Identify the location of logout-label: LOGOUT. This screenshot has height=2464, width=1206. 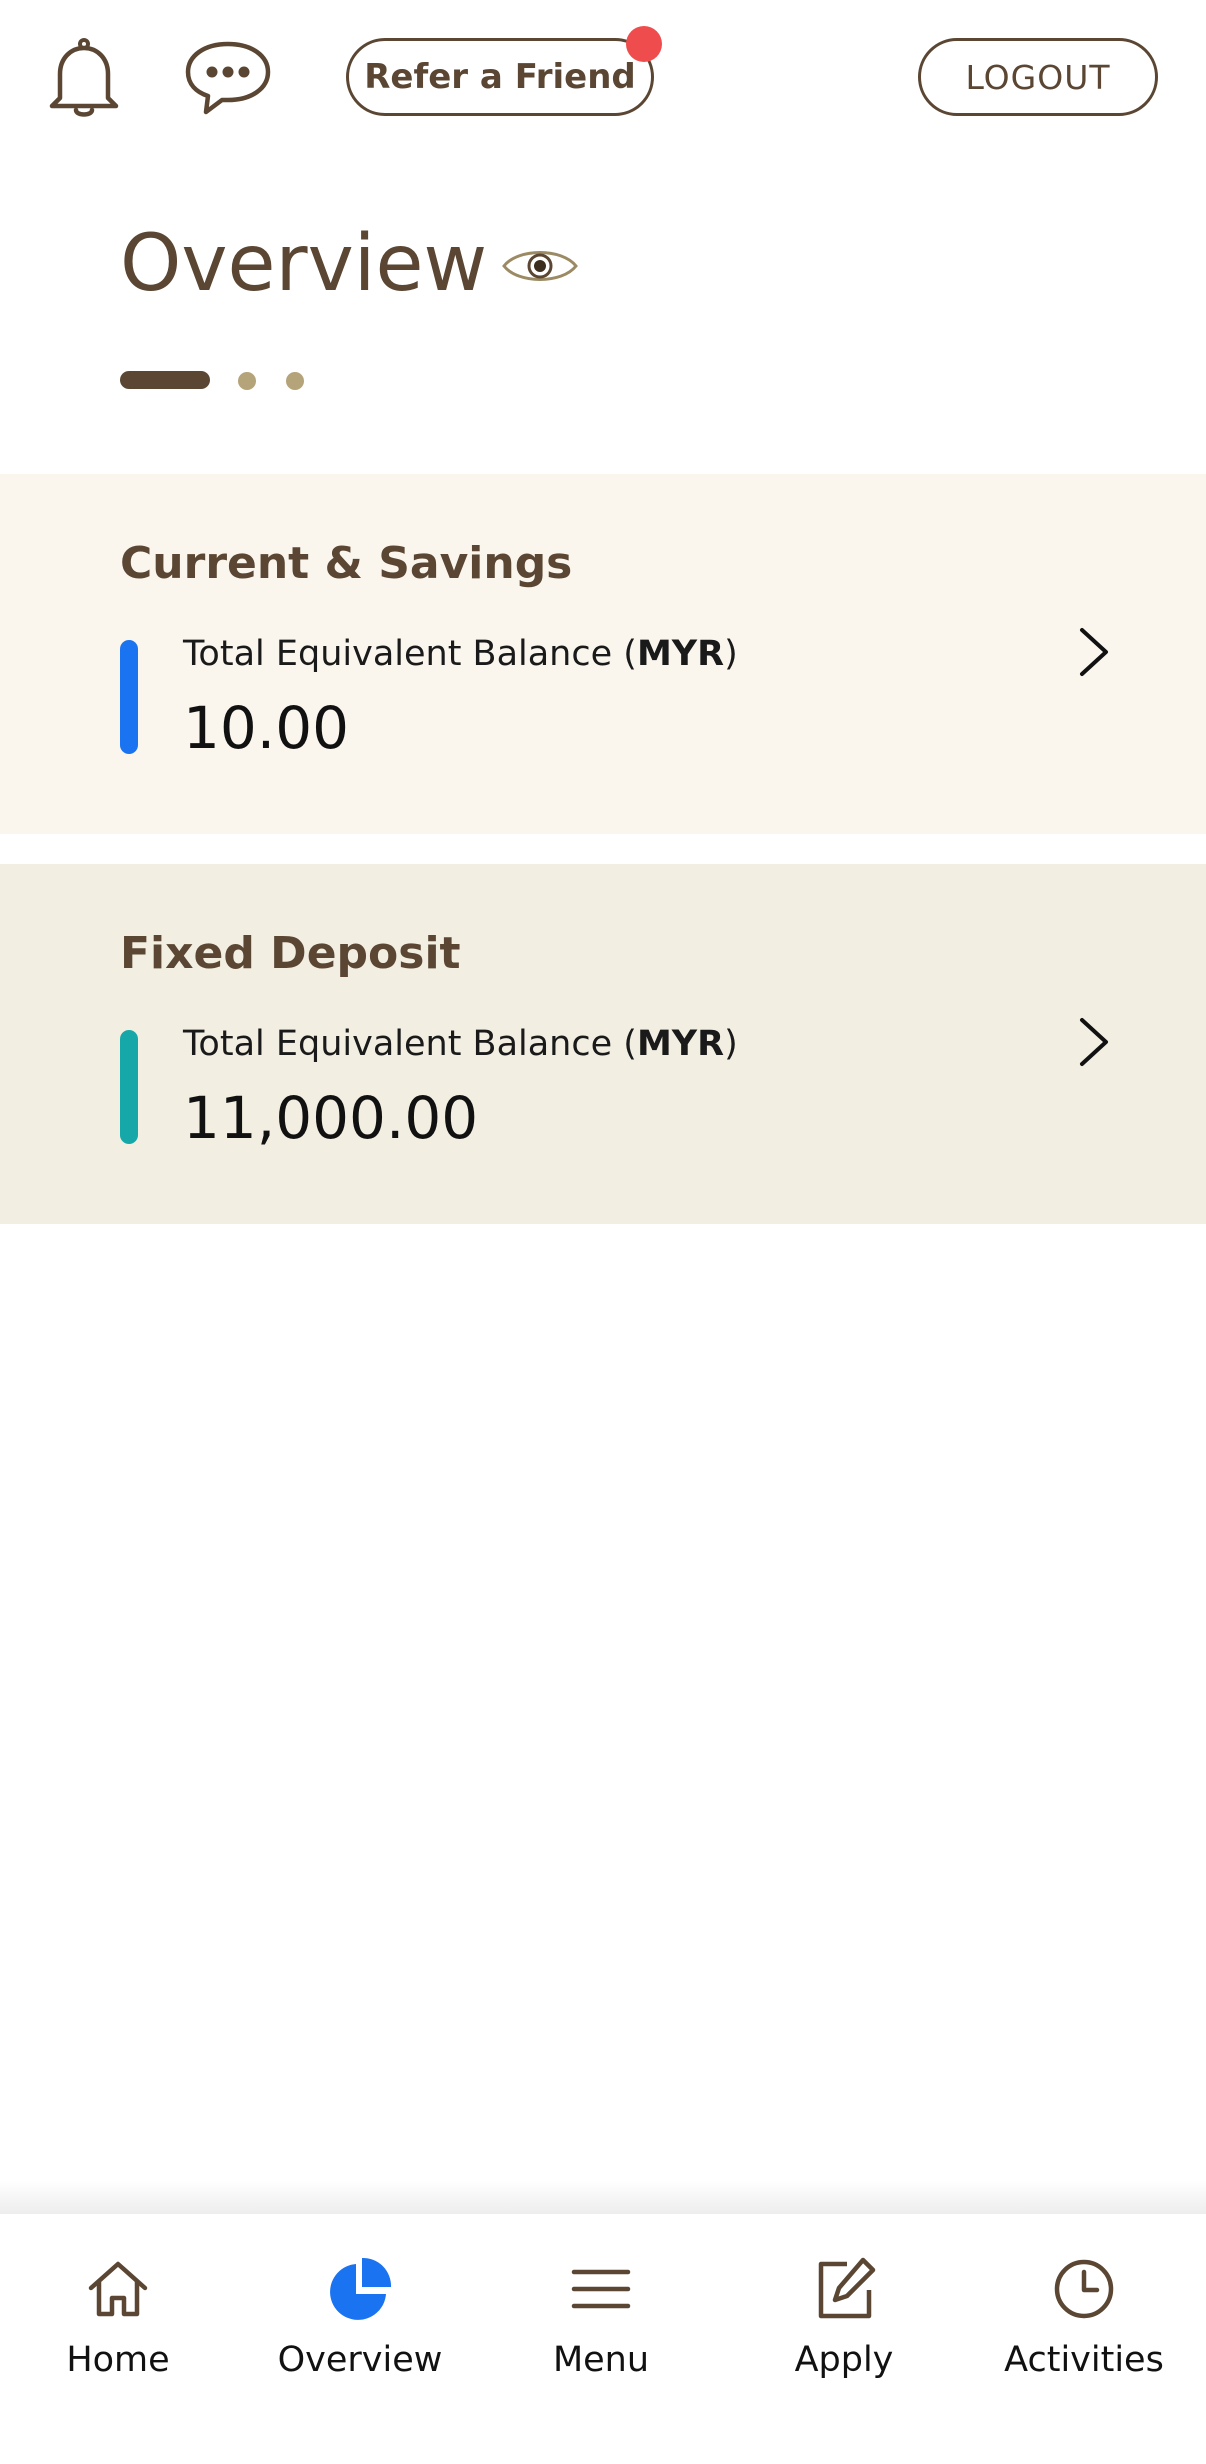
(1038, 77).